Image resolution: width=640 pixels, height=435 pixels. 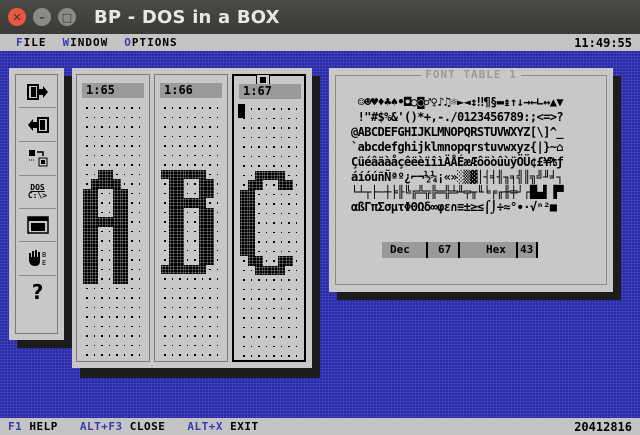 I want to click on glyph-cell: 1:65, so click(x=113, y=218).